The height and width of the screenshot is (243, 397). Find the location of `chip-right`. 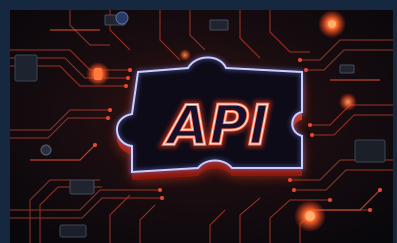

chip-right is located at coordinates (370, 151).